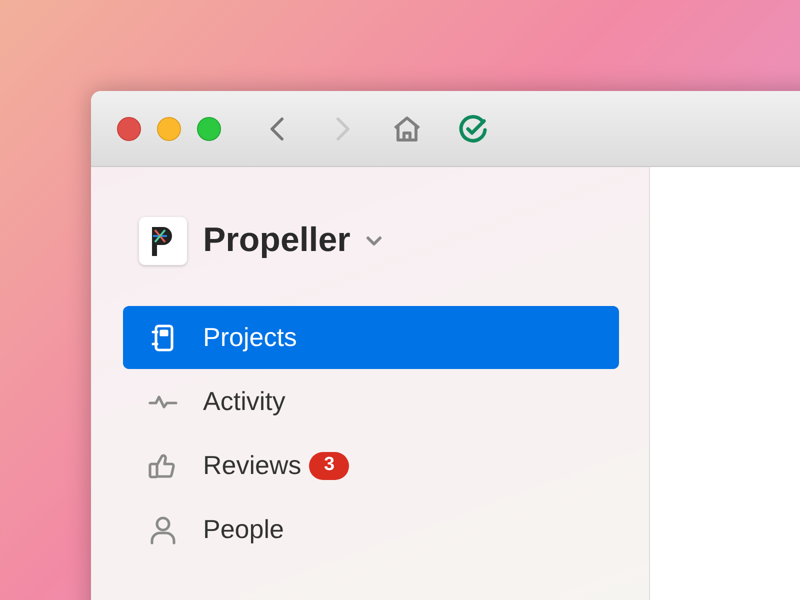  Describe the element at coordinates (329, 466) in the screenshot. I see `count-badge: 3` at that location.